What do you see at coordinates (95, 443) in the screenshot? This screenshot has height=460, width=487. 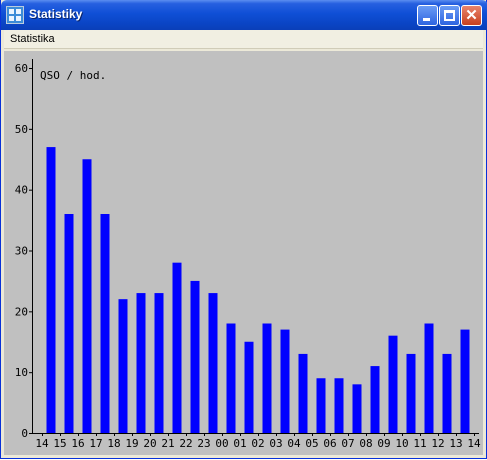 I see `x-tick-label: 17` at bounding box center [95, 443].